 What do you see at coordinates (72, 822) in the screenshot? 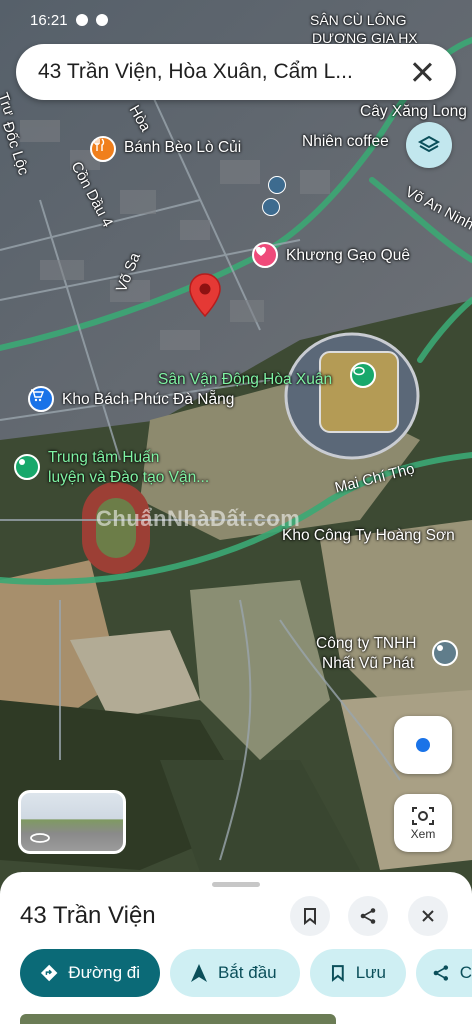
I see `street-view-thumbnail` at bounding box center [72, 822].